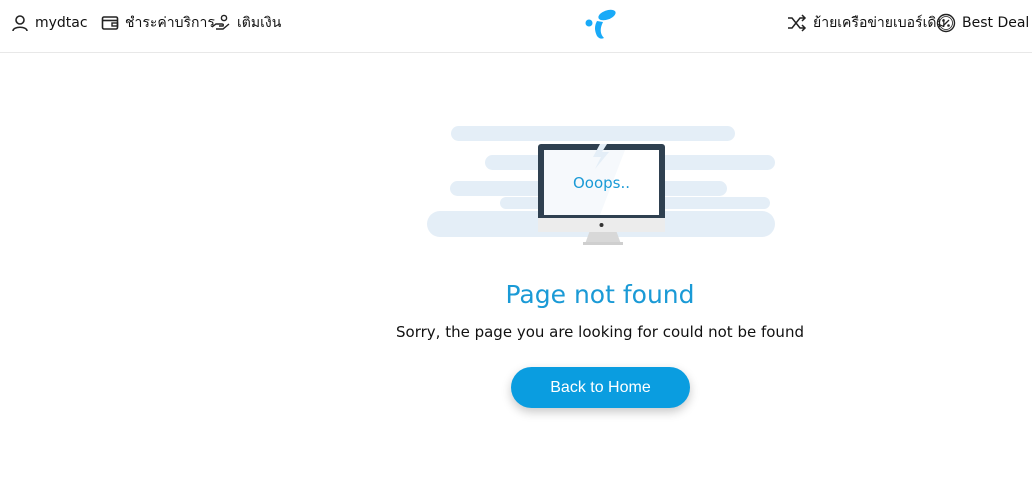  I want to click on broken-monitor-illustration: Ooops.., so click(601, 185).